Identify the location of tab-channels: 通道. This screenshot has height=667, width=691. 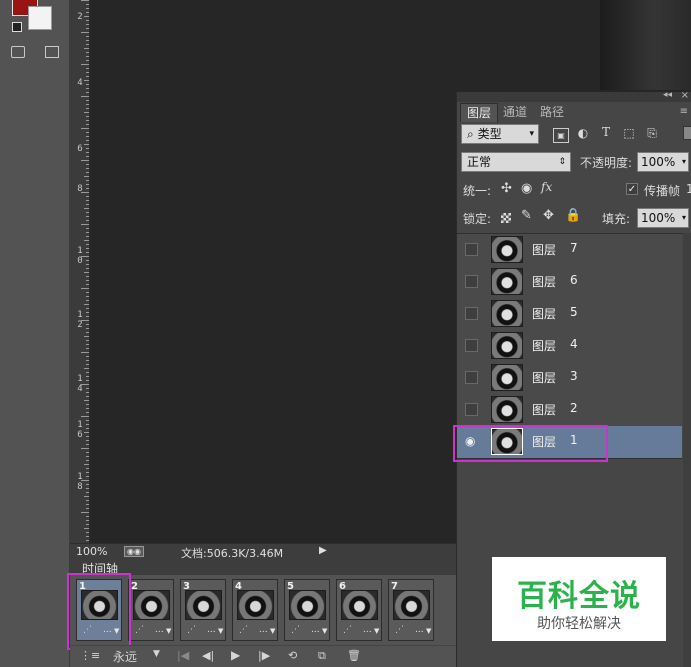
(515, 112).